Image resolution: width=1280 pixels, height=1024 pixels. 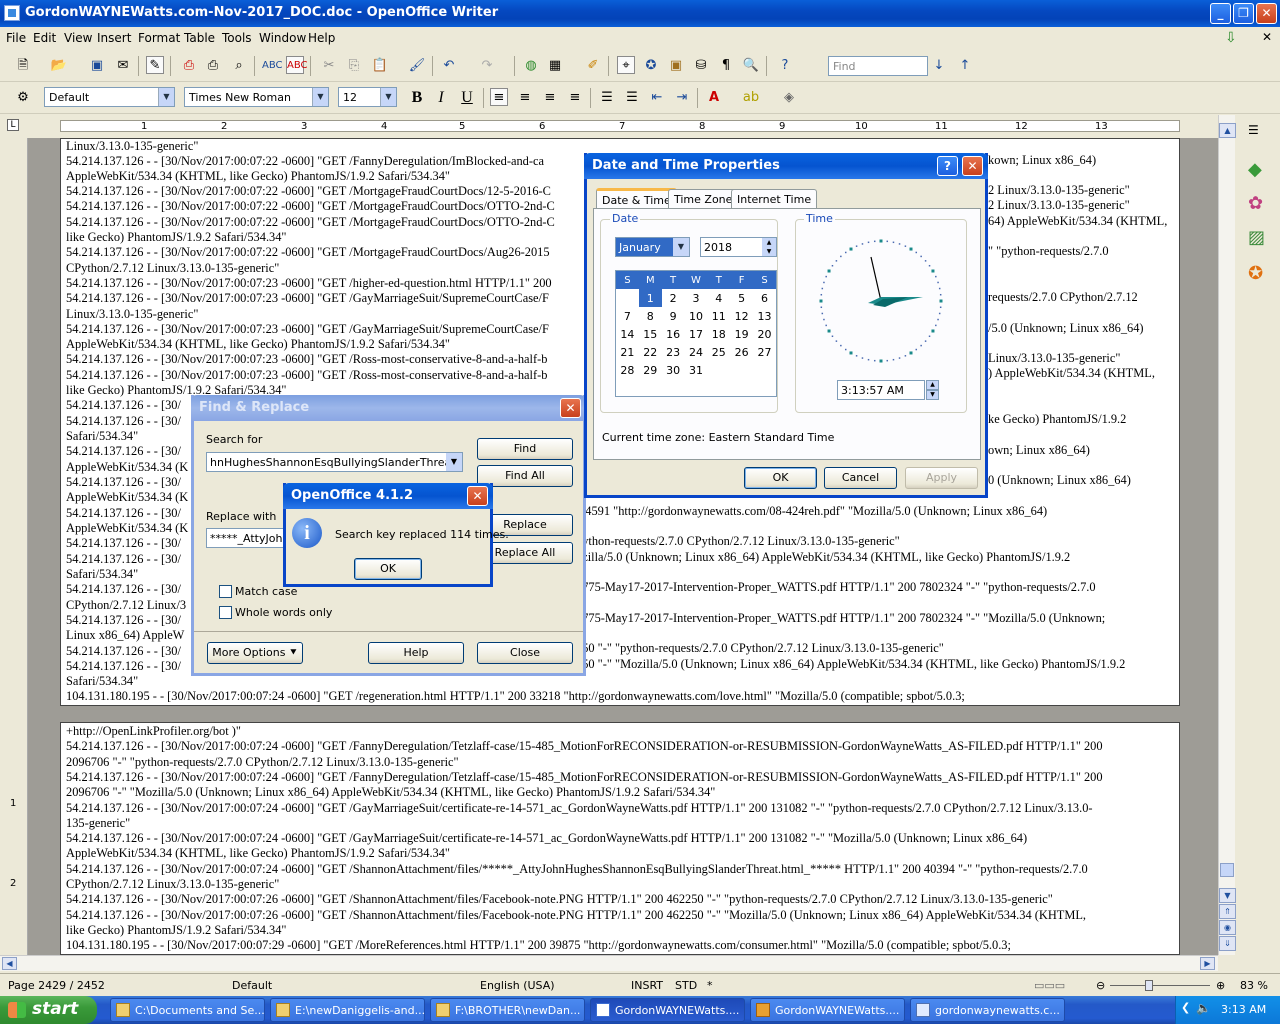 I want to click on find-replace-close-icon: ✕, so click(x=570, y=408).